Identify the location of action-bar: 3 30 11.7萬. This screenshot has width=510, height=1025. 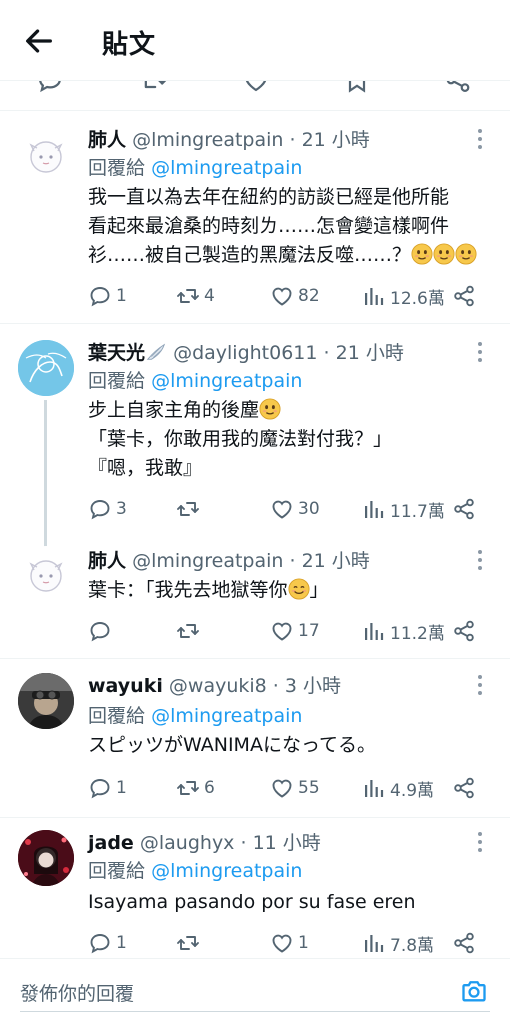
(288, 509).